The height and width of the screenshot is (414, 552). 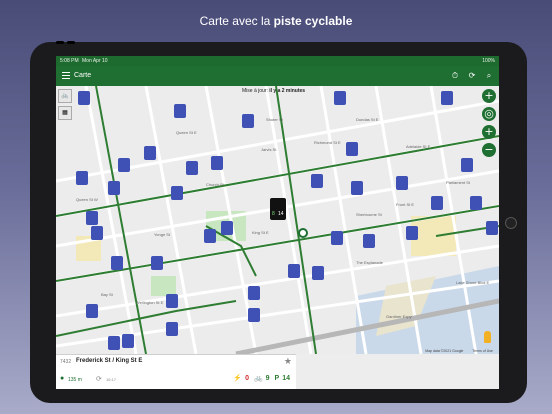 I want to click on search-icon: ⌕, so click(x=489, y=76).